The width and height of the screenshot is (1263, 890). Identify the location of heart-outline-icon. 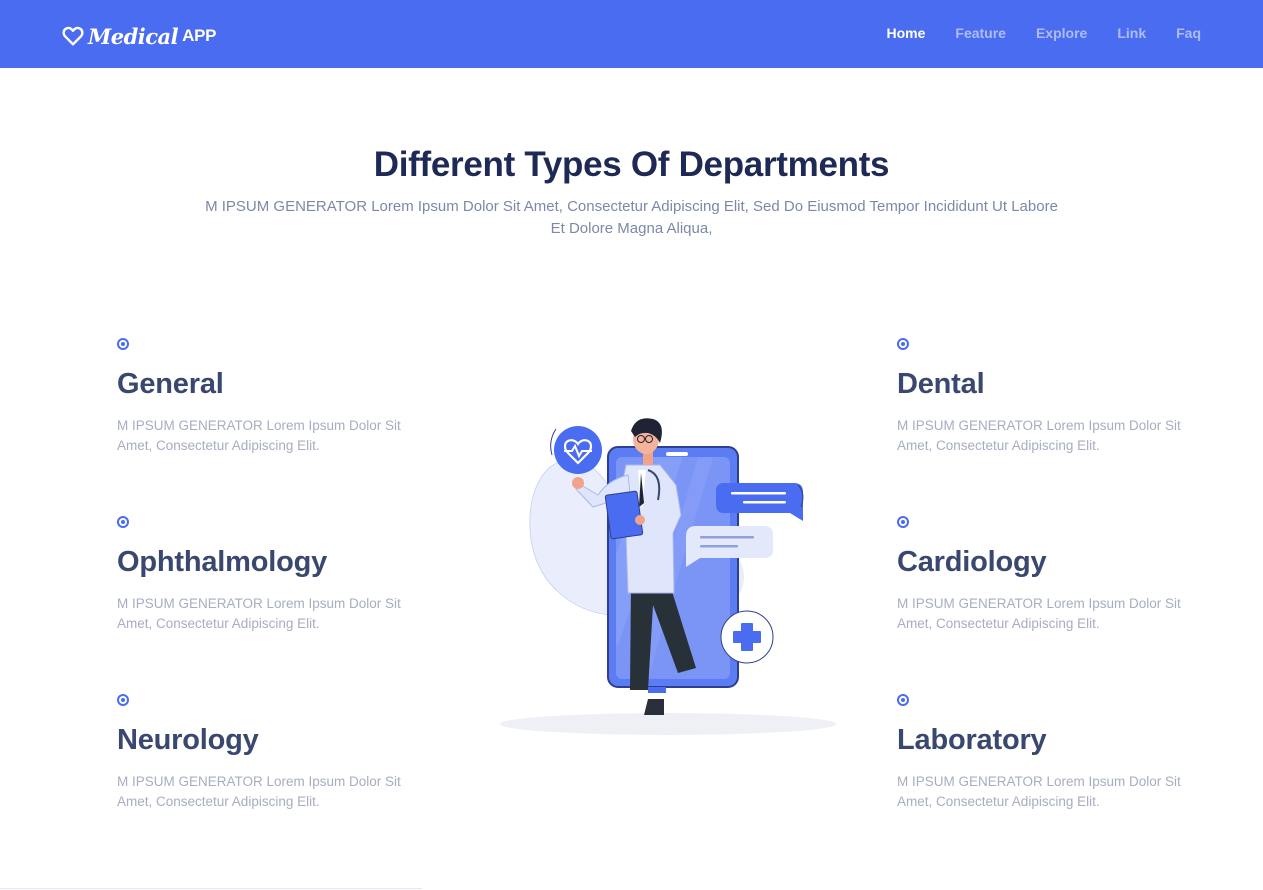
(73, 36).